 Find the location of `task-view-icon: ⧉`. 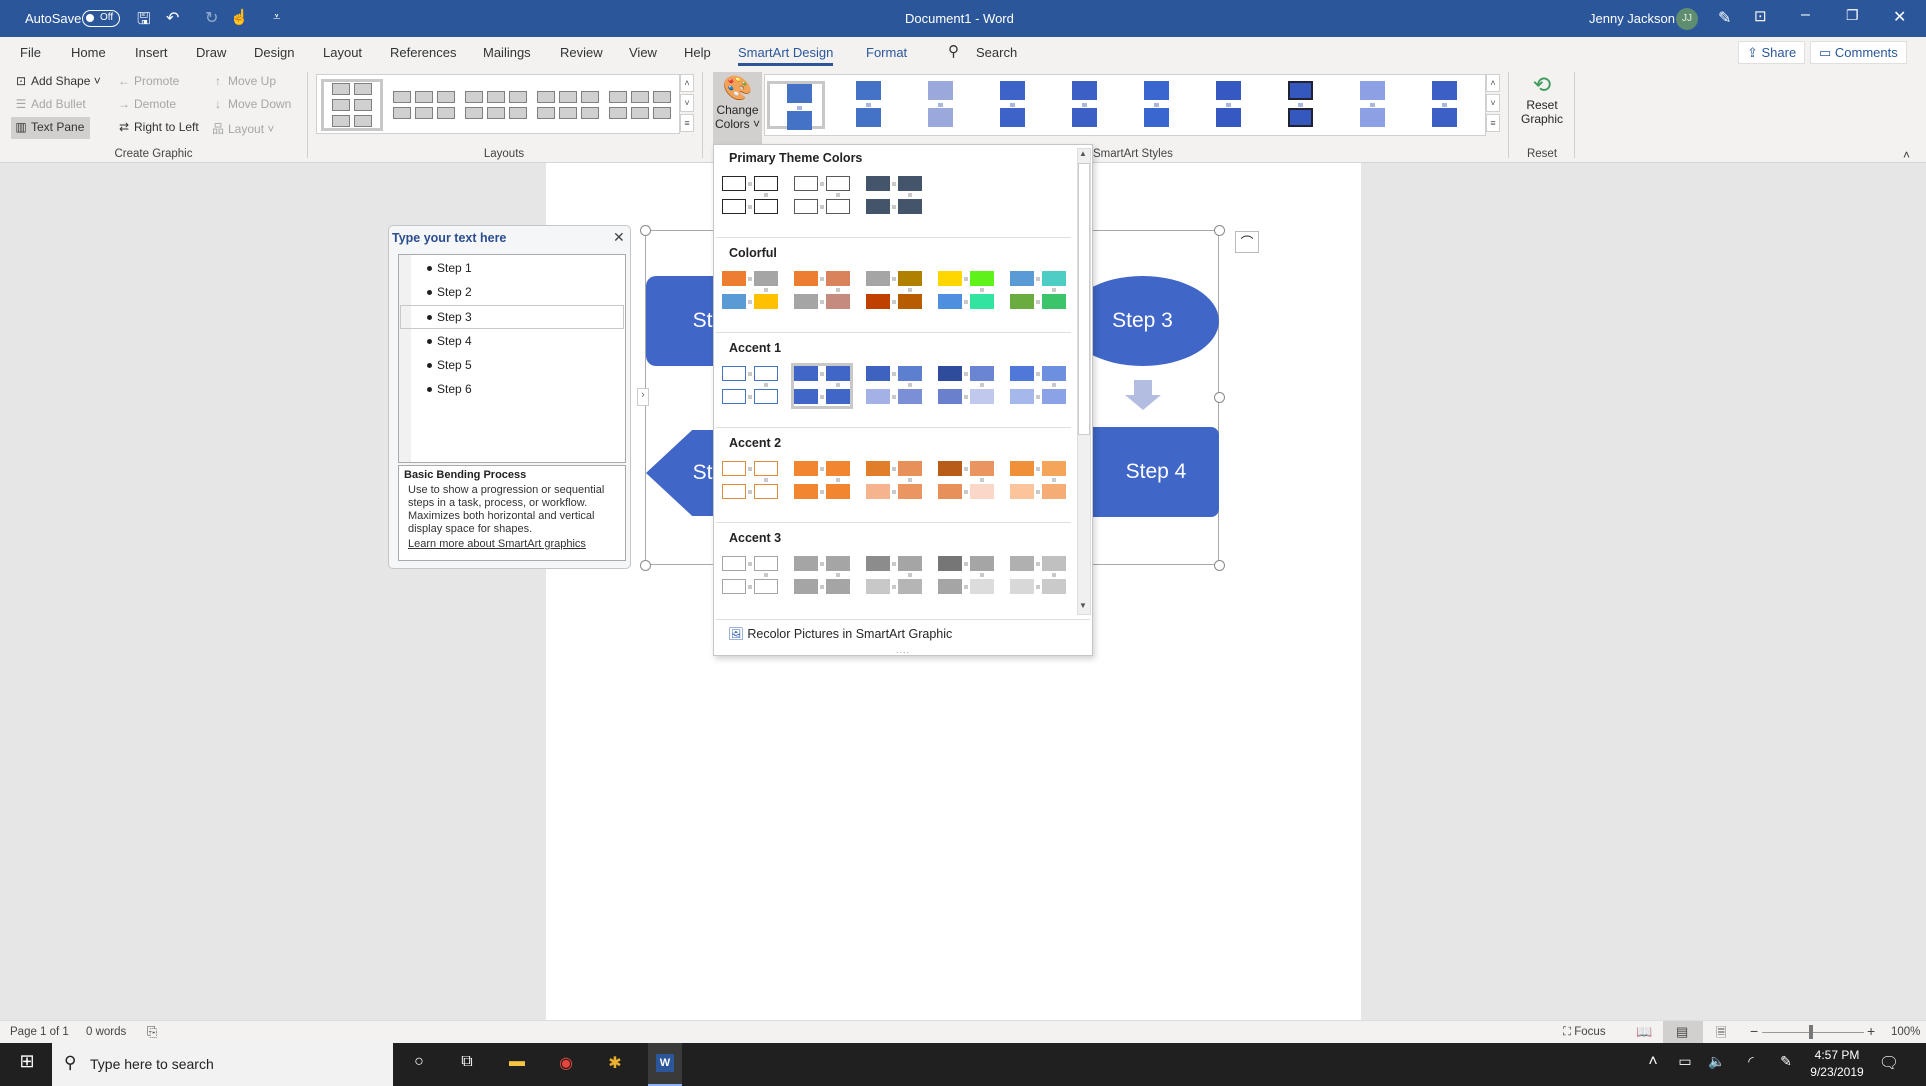

task-view-icon: ⧉ is located at coordinates (467, 1062).